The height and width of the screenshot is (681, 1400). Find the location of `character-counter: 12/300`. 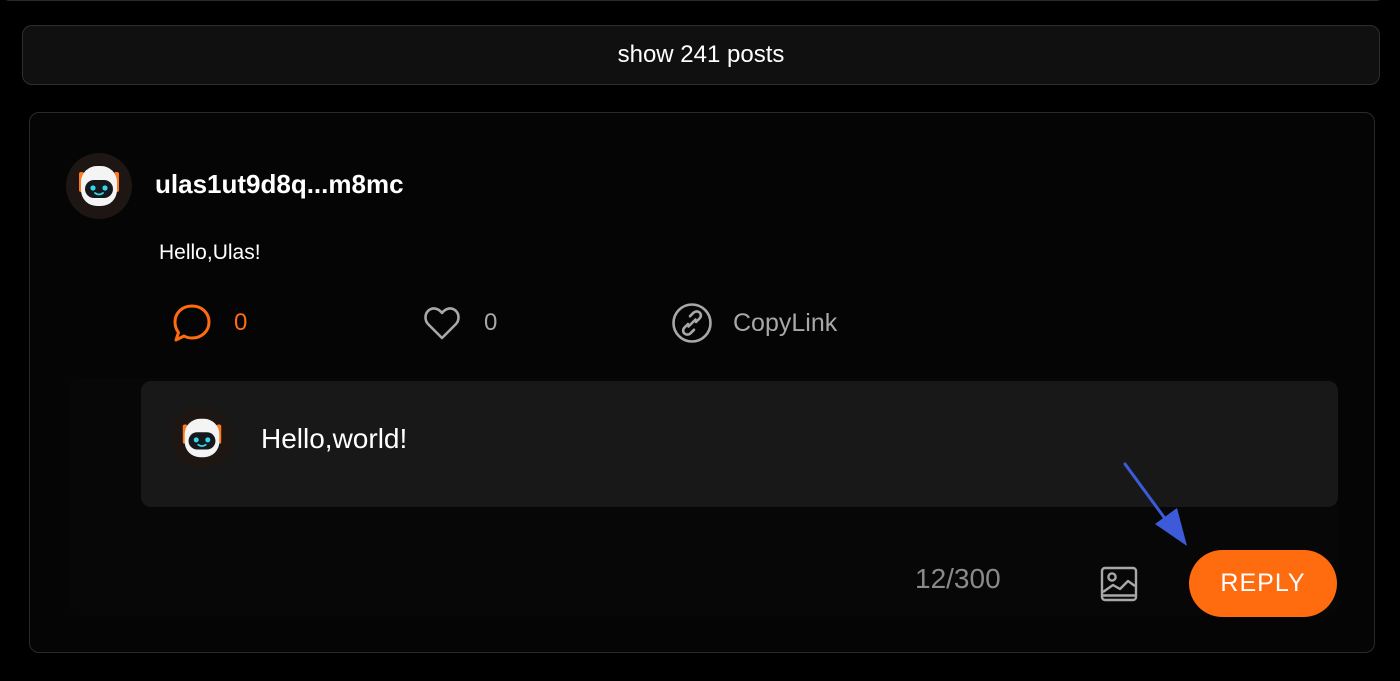

character-counter: 12/300 is located at coordinates (958, 578).